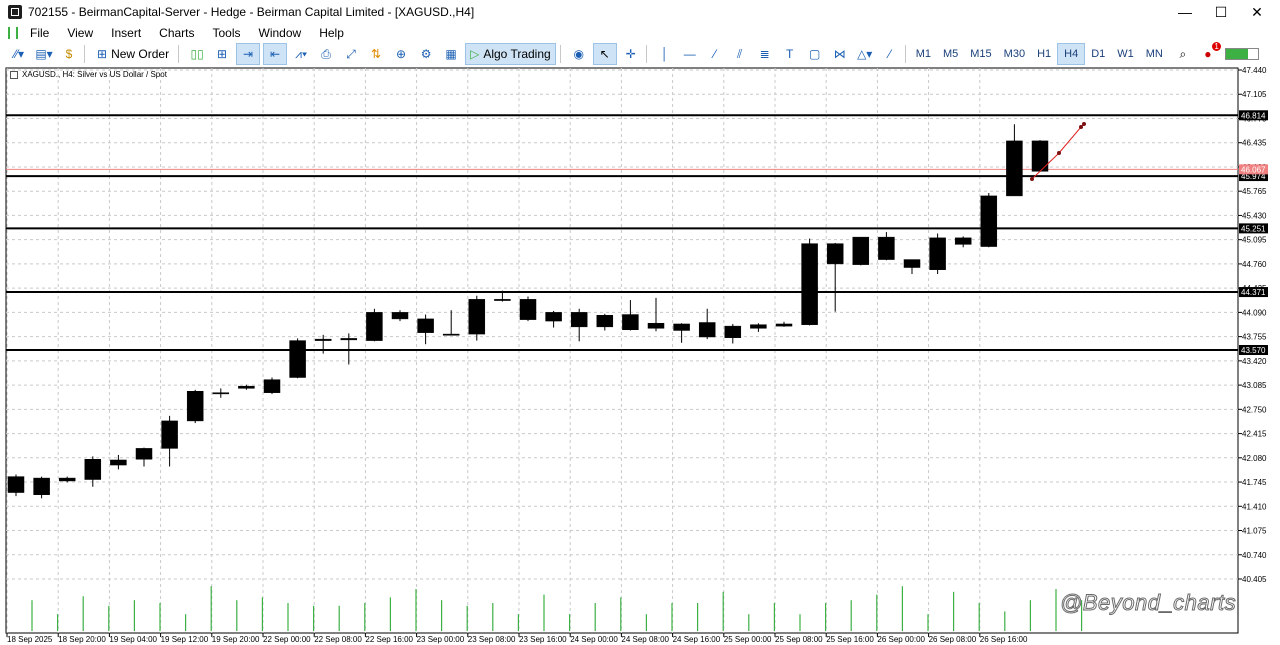 This screenshot has width=1280, height=645. I want to click on notifications-icon: ● 1, so click(1209, 53).